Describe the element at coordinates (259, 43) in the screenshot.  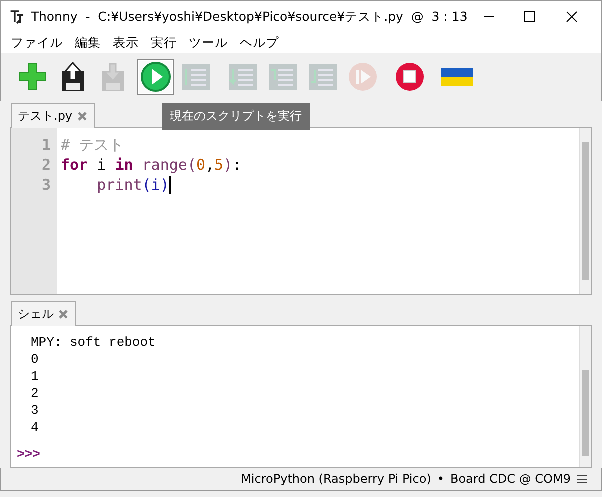
I see `menu-item: ヘルプ` at that location.